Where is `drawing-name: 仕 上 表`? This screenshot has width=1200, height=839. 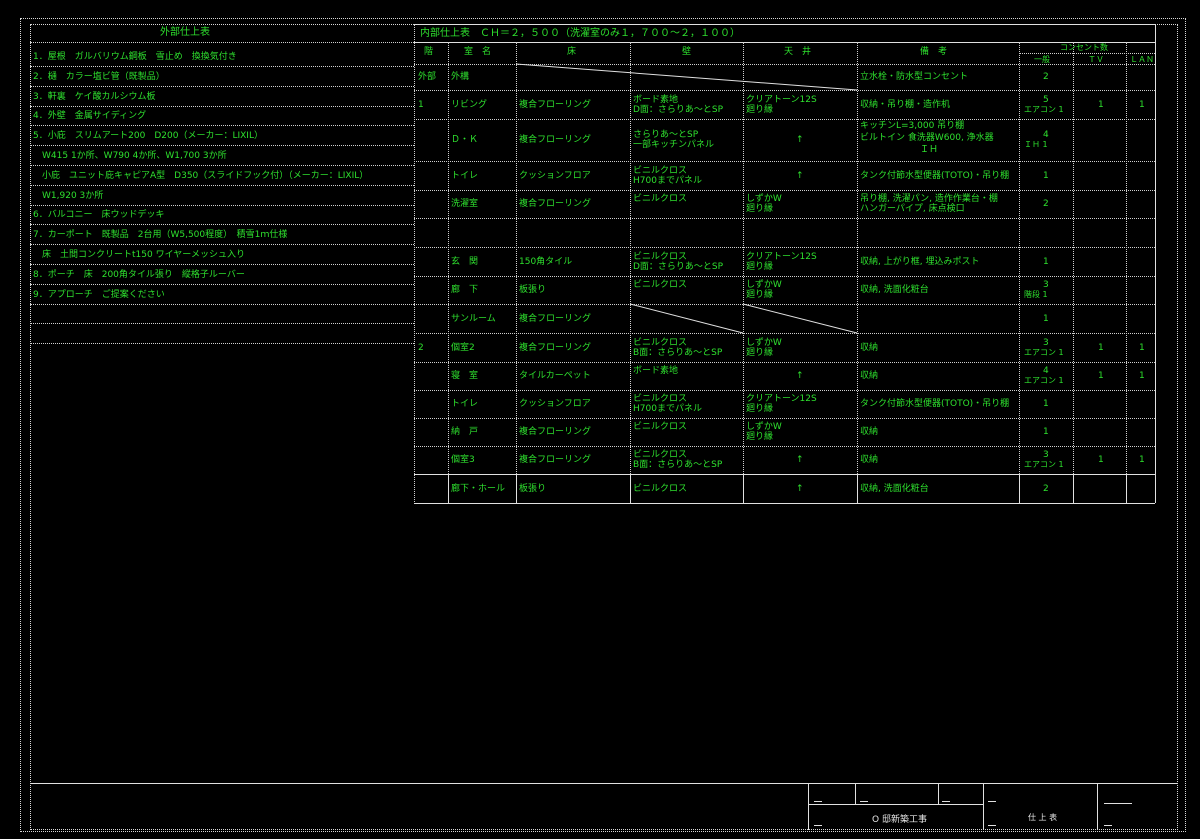
drawing-name: 仕 上 表 is located at coordinates (1043, 817).